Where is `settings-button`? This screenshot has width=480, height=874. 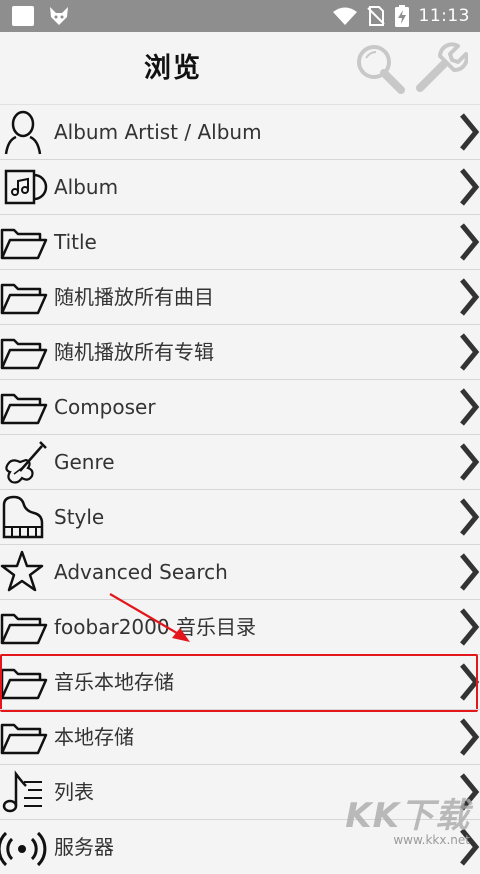
settings-button is located at coordinates (440, 68).